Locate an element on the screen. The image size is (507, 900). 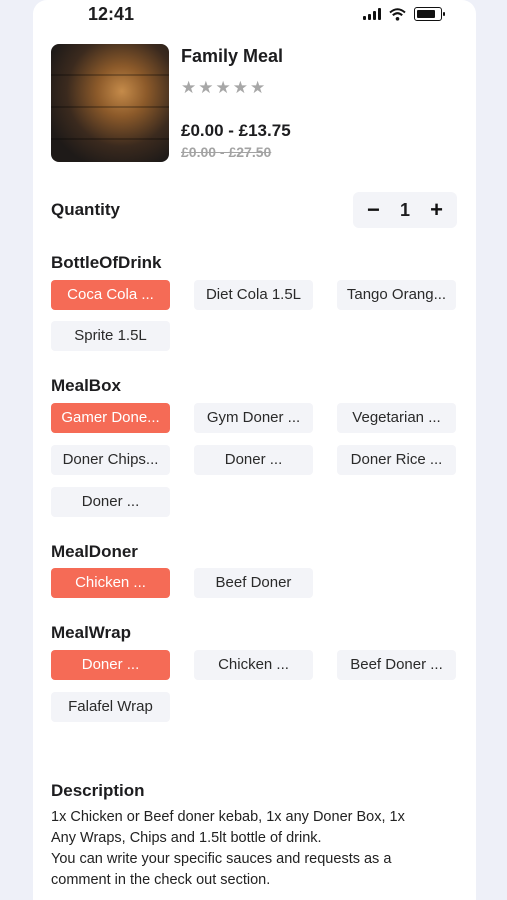
option-beef-doner: Beef Doner is located at coordinates (253, 583).